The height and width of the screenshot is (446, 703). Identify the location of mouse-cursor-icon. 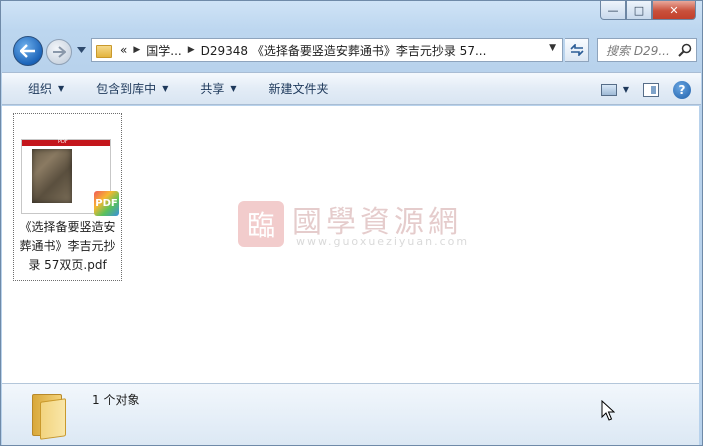
(608, 410).